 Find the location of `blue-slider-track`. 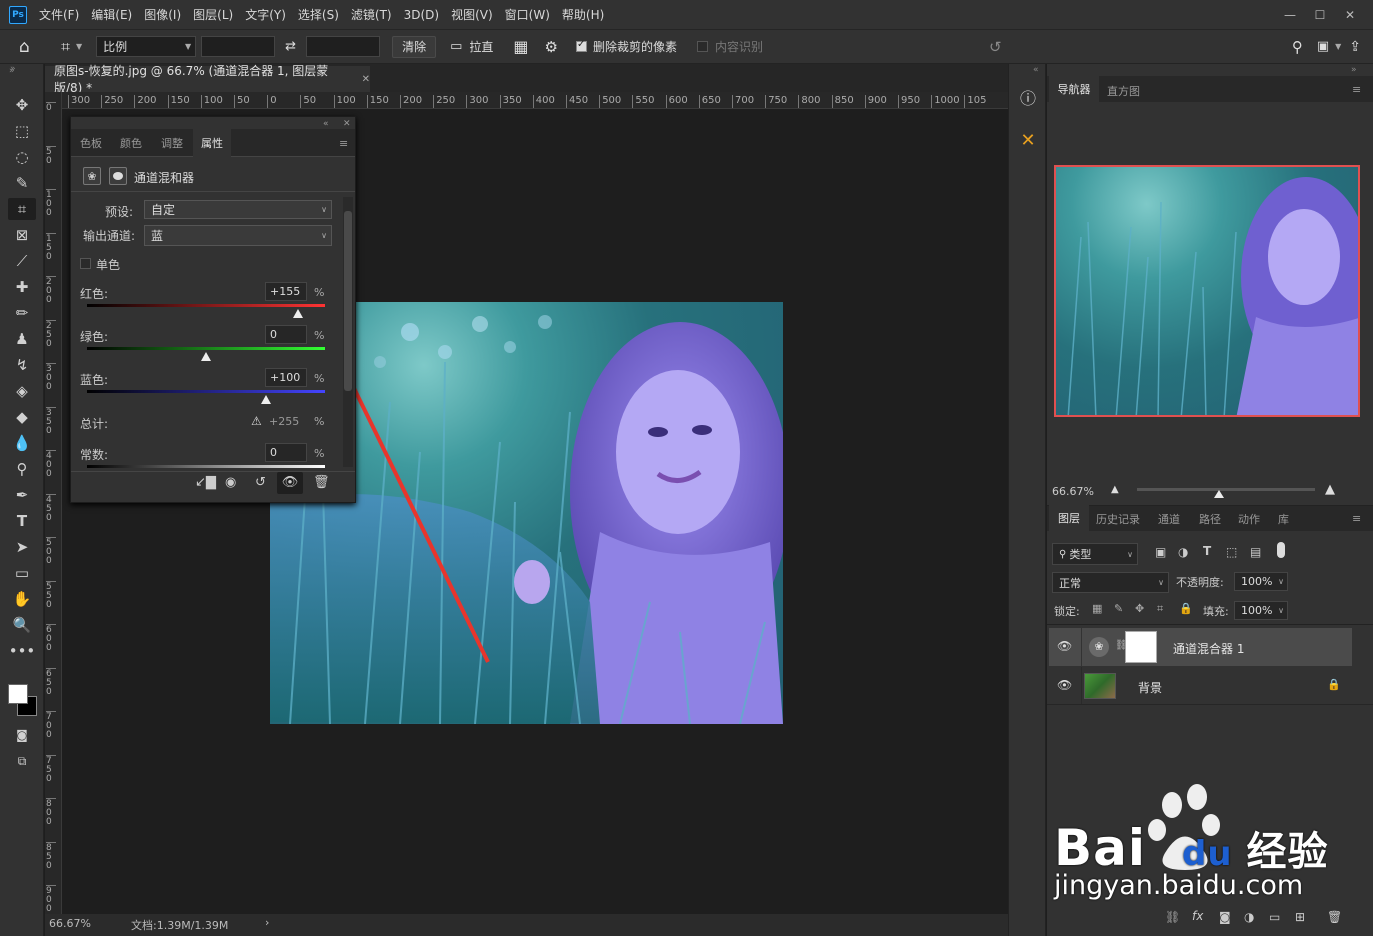

blue-slider-track is located at coordinates (206, 391).